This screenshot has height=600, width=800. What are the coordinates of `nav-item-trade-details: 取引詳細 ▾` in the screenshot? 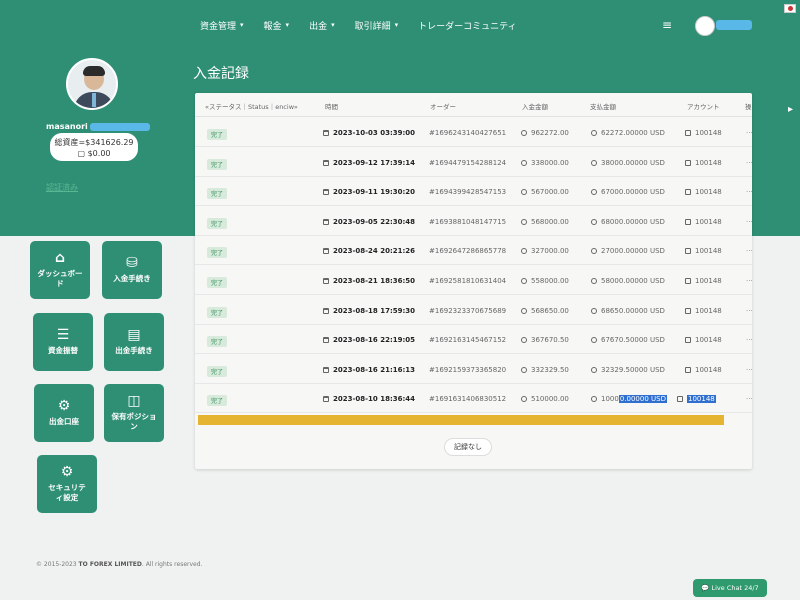 It's located at (377, 25).